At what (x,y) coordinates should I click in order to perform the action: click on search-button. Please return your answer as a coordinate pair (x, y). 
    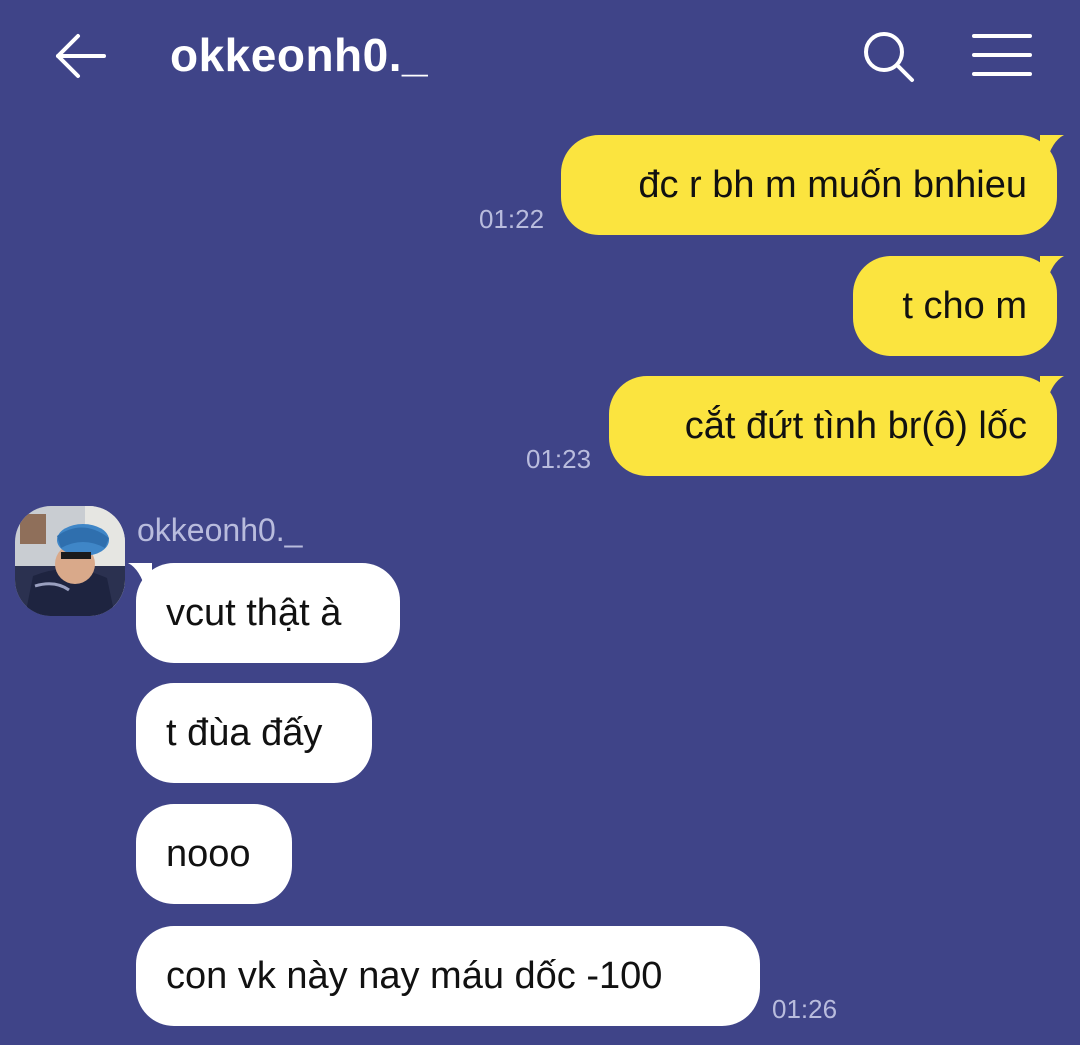
    Looking at the image, I should click on (889, 57).